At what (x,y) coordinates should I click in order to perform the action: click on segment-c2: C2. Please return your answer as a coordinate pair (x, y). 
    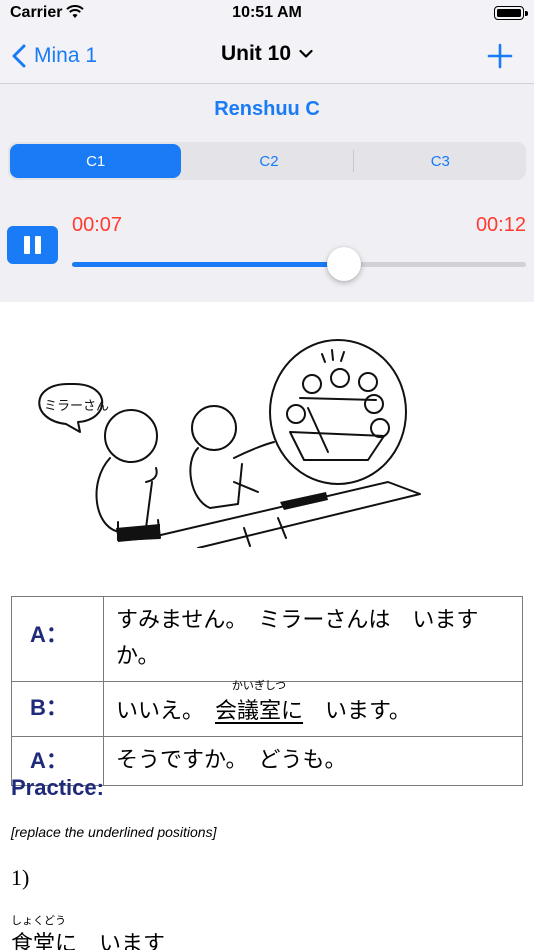
    Looking at the image, I should click on (268, 161).